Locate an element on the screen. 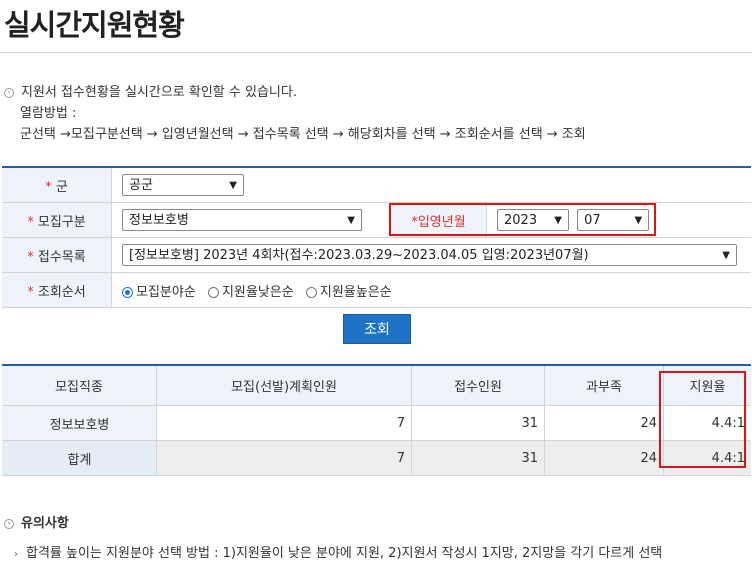  order-radio-recruit: 모집분야순 is located at coordinates (159, 290).